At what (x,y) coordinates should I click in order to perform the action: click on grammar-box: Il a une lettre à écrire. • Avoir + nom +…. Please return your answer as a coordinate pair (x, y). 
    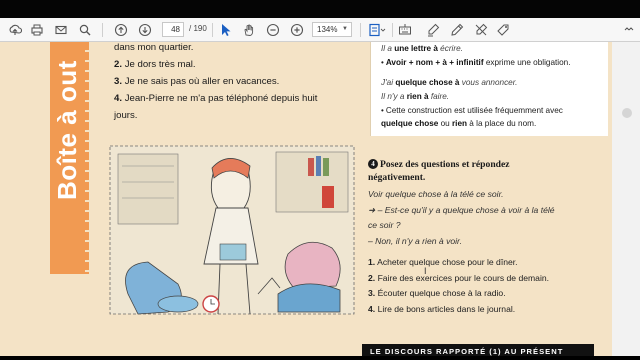
    Looking at the image, I should click on (489, 89).